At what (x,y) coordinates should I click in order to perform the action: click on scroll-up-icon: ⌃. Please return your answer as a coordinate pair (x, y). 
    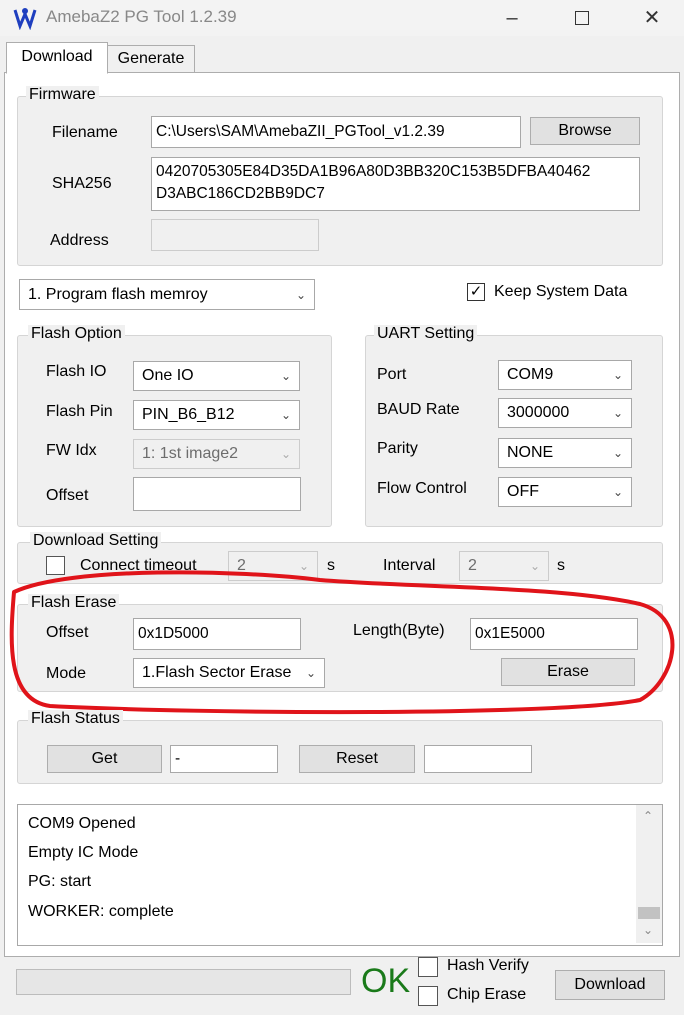
    Looking at the image, I should click on (648, 816).